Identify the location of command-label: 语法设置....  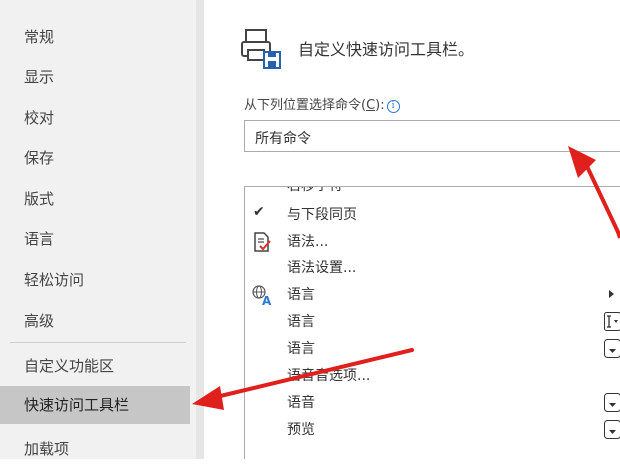
(321, 267).